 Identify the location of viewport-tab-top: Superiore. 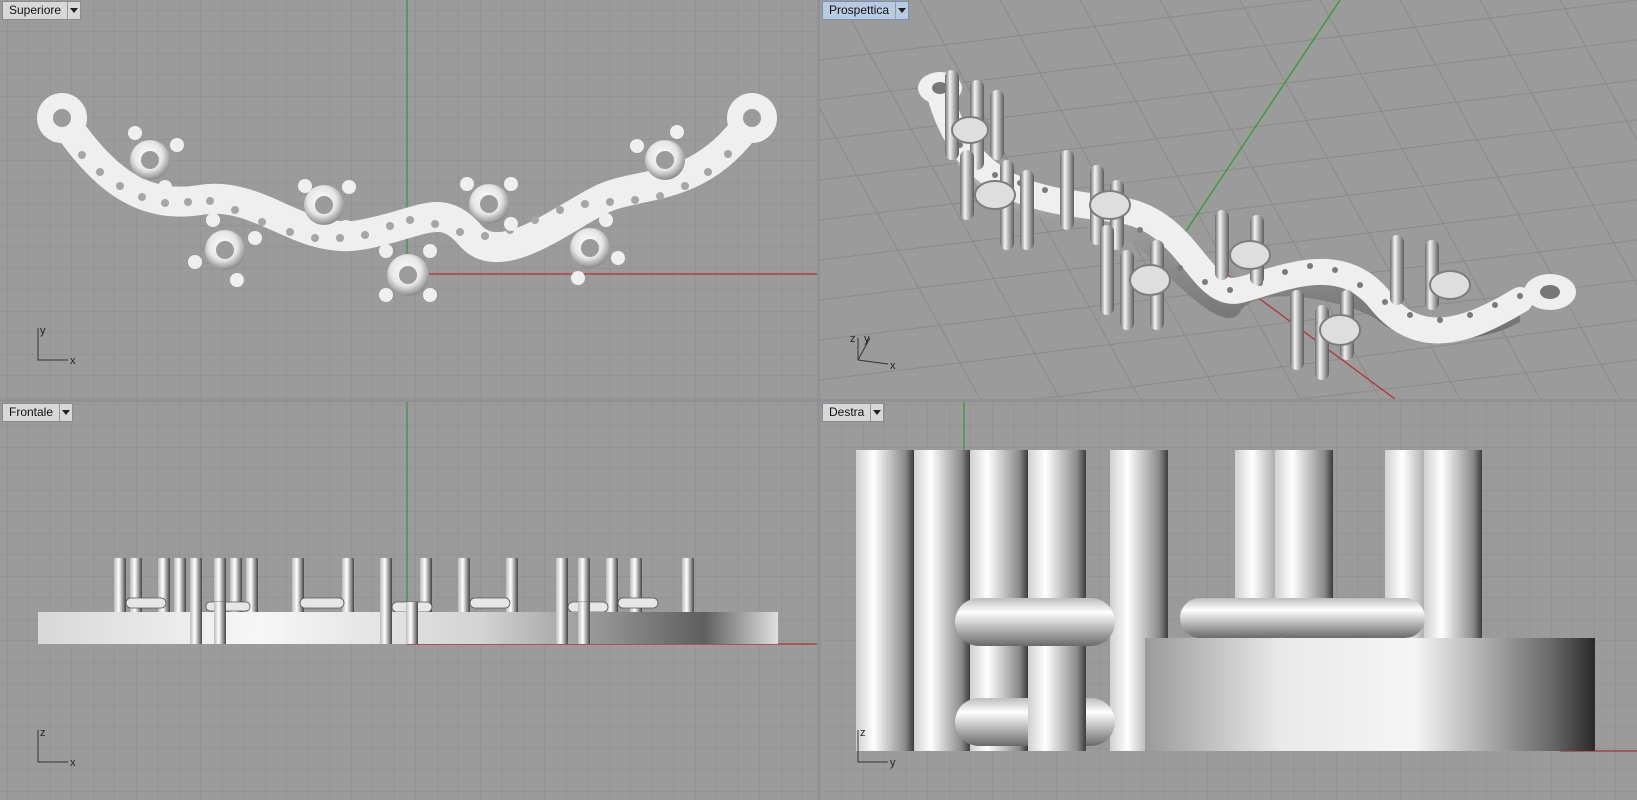
(42, 10).